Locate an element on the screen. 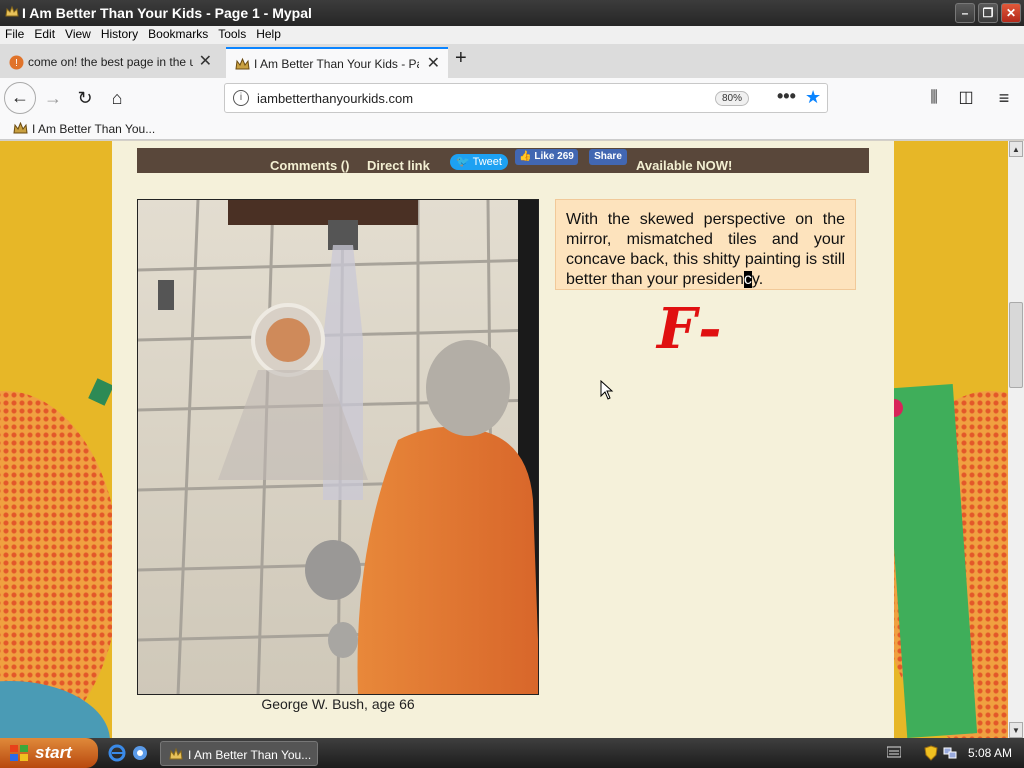 This screenshot has width=1024, height=768. tab-better-than-kids: I Am Better Than Your Kids - Page ✕ is located at coordinates (337, 62).